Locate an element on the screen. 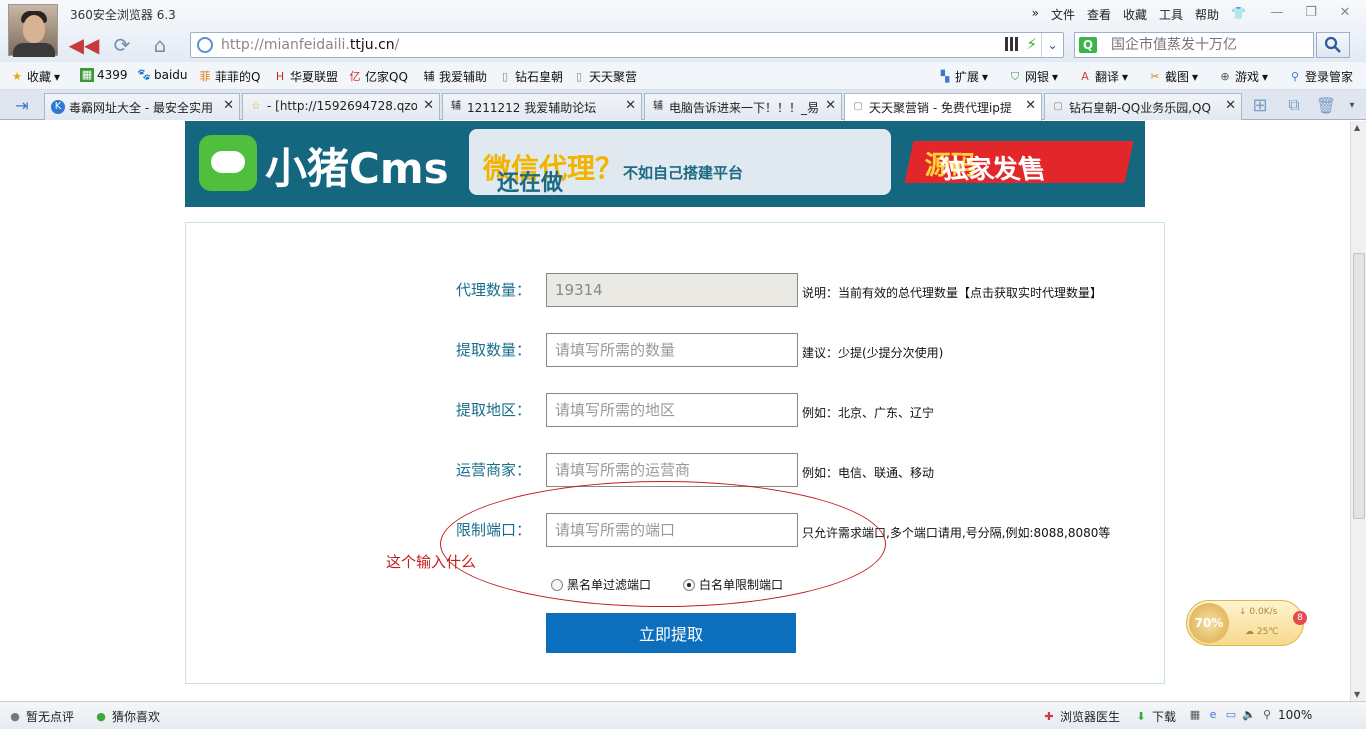 The width and height of the screenshot is (1366, 729). tab-item: K 毒霸网址大全 - 最安全实用 ✕ is located at coordinates (142, 106).